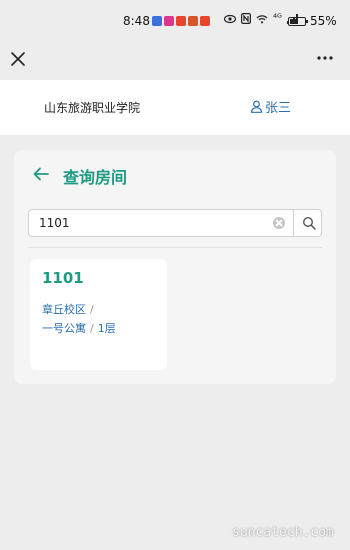 The width and height of the screenshot is (350, 550). Describe the element at coordinates (277, 18) in the screenshot. I see `network-type: ⁴ᴳ` at that location.